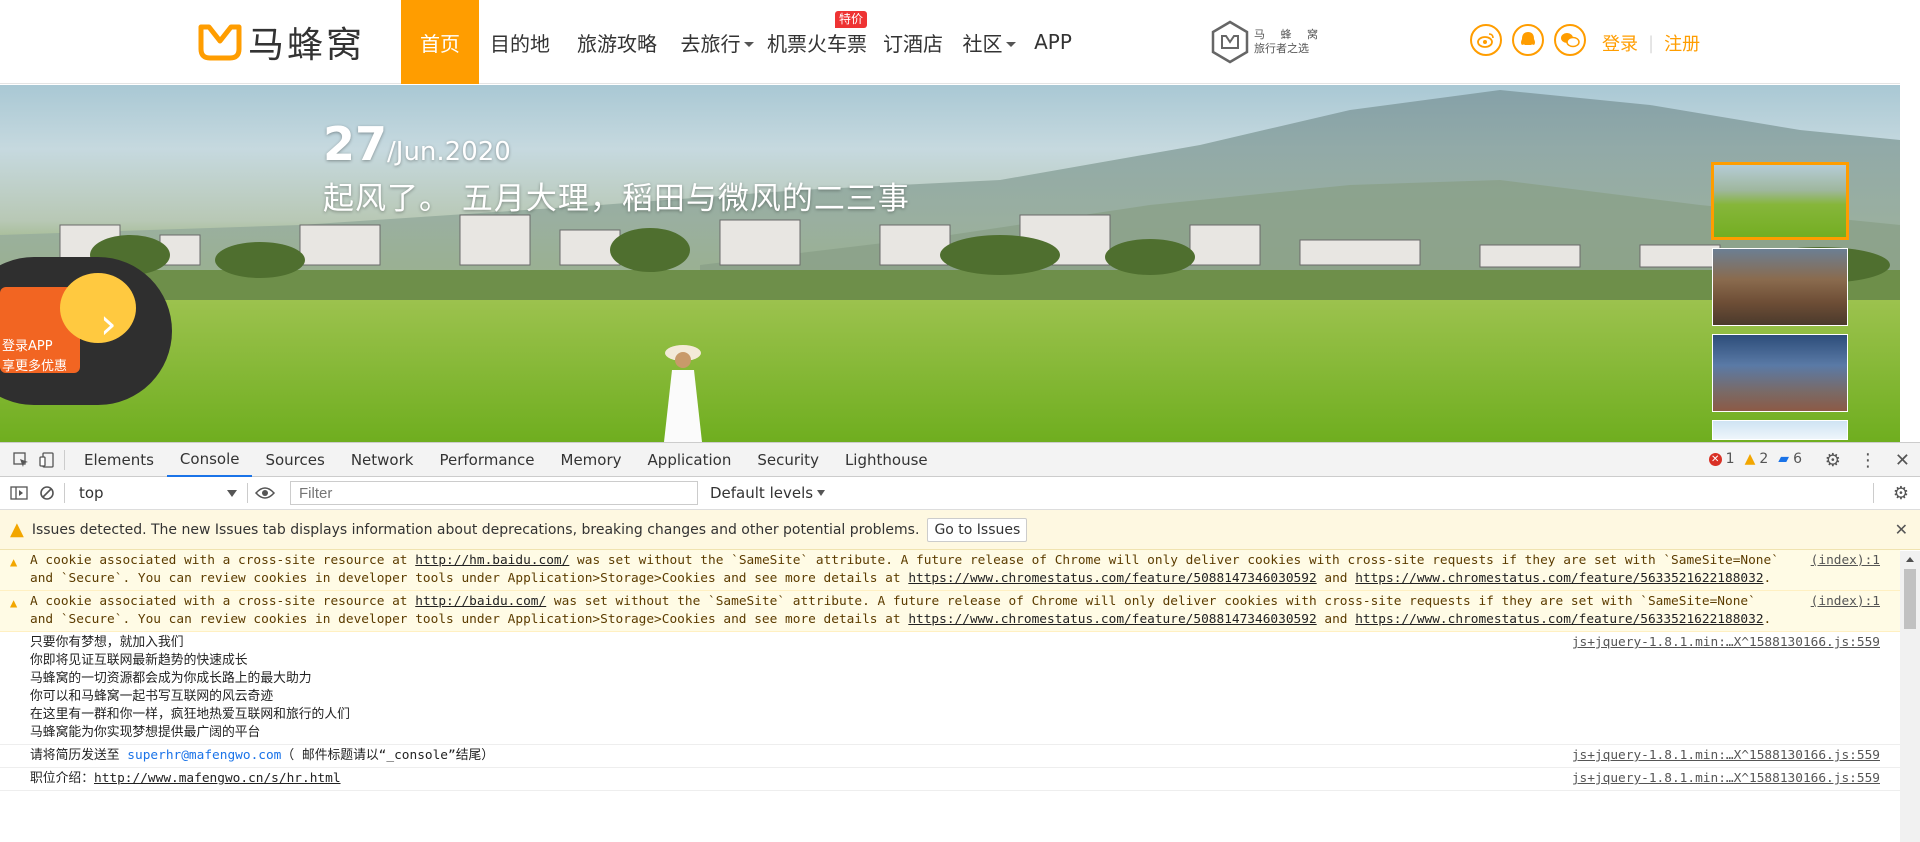  I want to click on eye-icon, so click(265, 493).